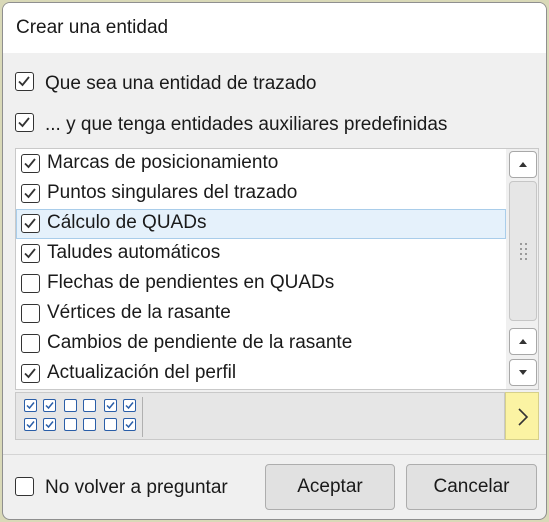  I want to click on footer-divider, so click(274, 454).